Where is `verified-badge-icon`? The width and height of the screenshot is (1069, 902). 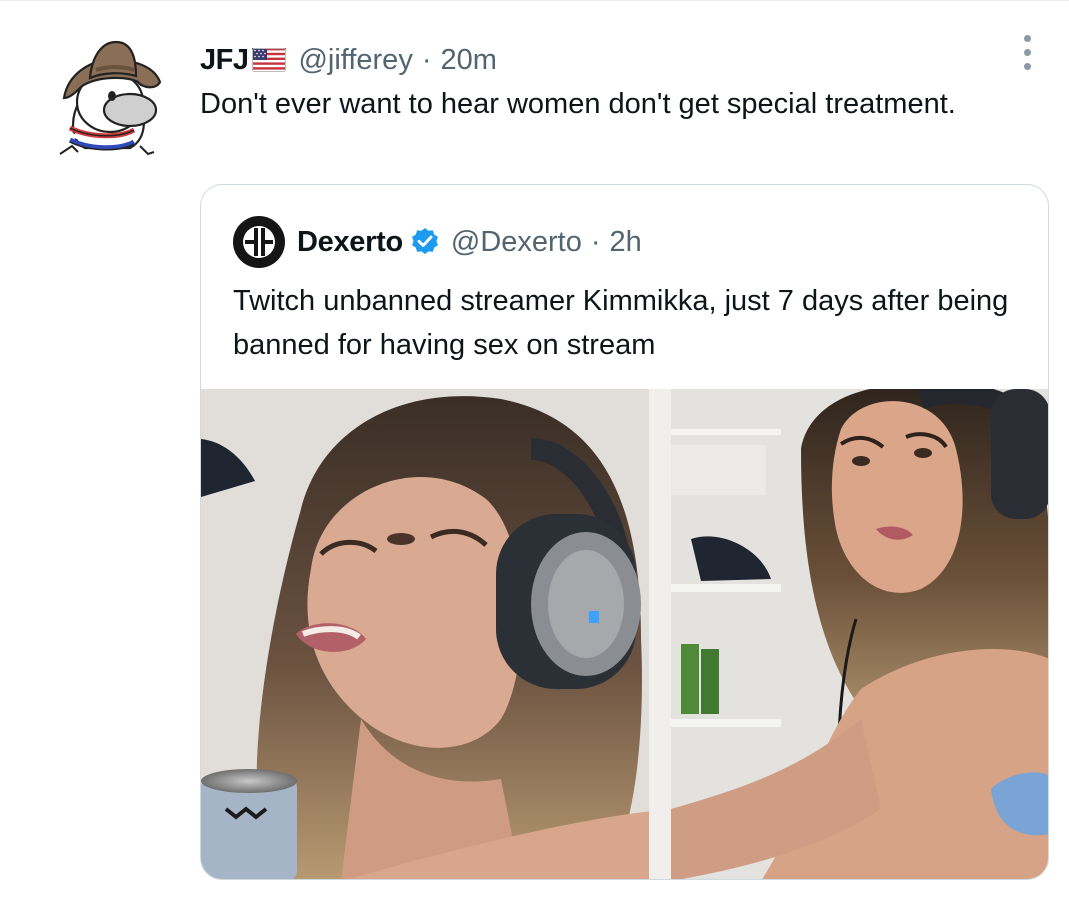 verified-badge-icon is located at coordinates (424, 241).